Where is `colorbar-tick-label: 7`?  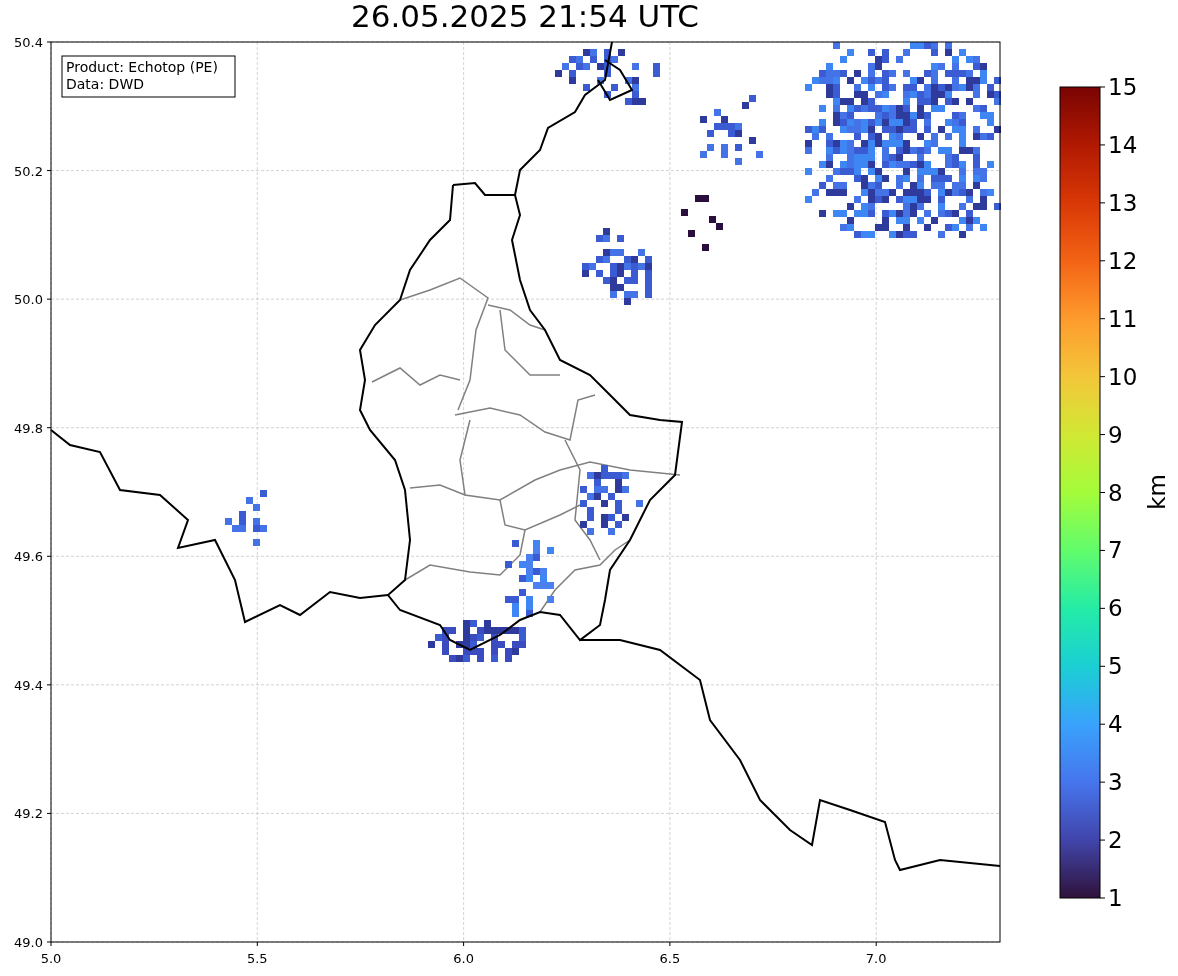 colorbar-tick-label: 7 is located at coordinates (1115, 550).